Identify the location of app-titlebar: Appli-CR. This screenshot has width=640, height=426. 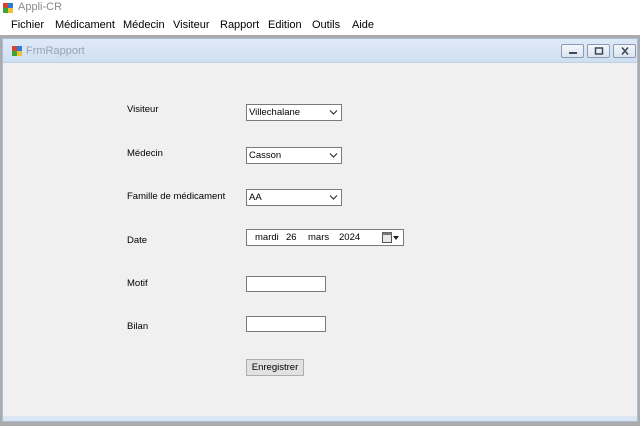
(320, 8).